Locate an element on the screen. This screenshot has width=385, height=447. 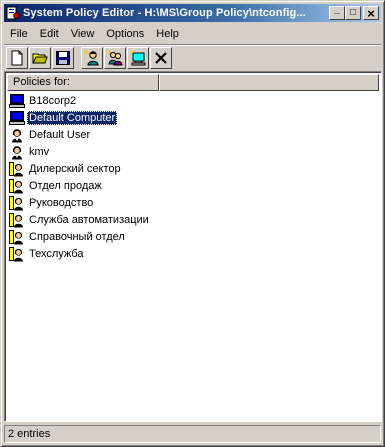
minimize-button: _ is located at coordinates (337, 12).